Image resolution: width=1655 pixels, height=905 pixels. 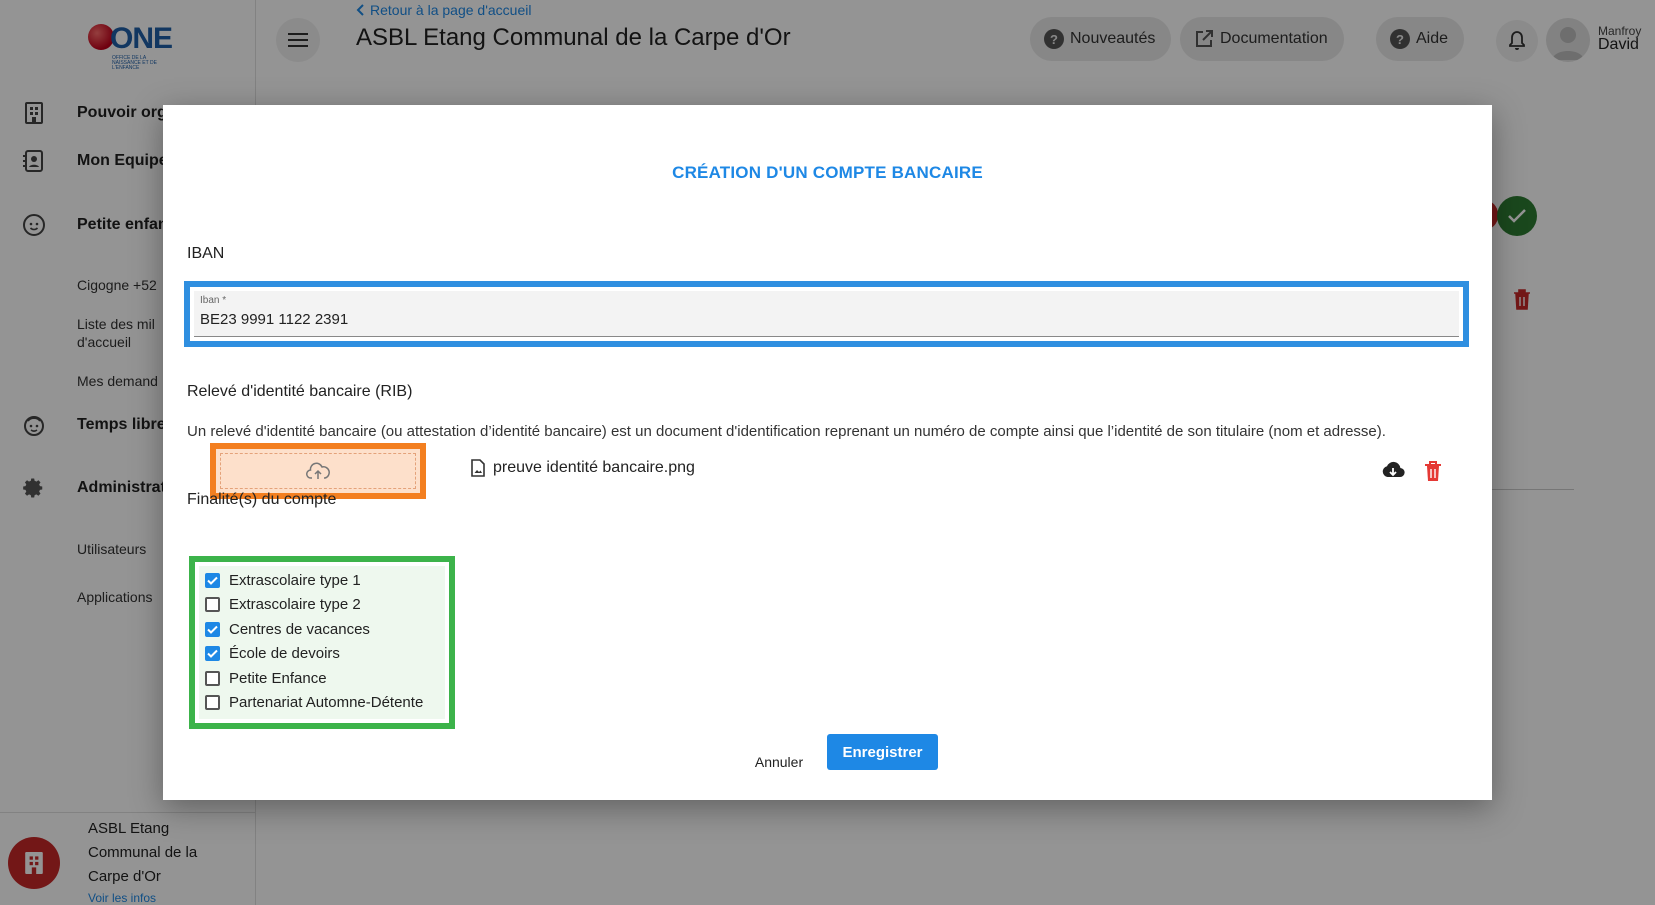 What do you see at coordinates (882, 752) in the screenshot?
I see `save-button: Enregistrer` at bounding box center [882, 752].